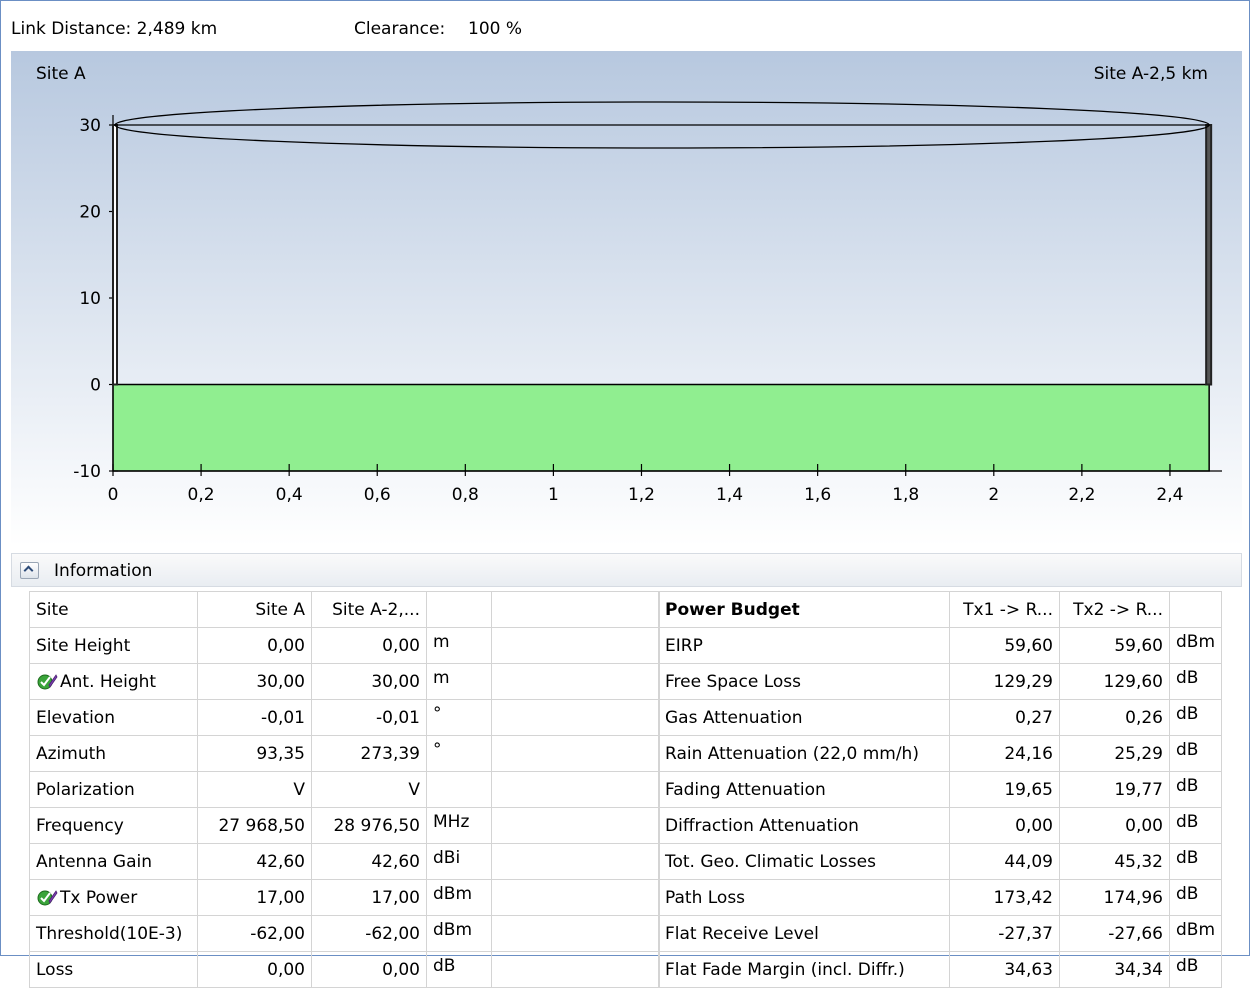 This screenshot has height=988, width=1250. What do you see at coordinates (1114, 681) in the screenshot?
I see `value-cell-b: 129,60` at bounding box center [1114, 681].